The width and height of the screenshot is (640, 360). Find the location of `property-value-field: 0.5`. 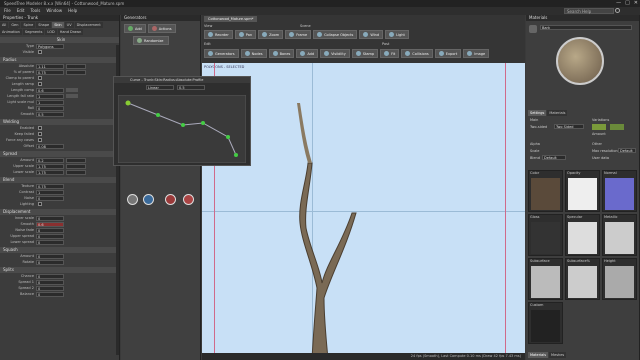

property-value-field: 0.5 is located at coordinates (50, 114).